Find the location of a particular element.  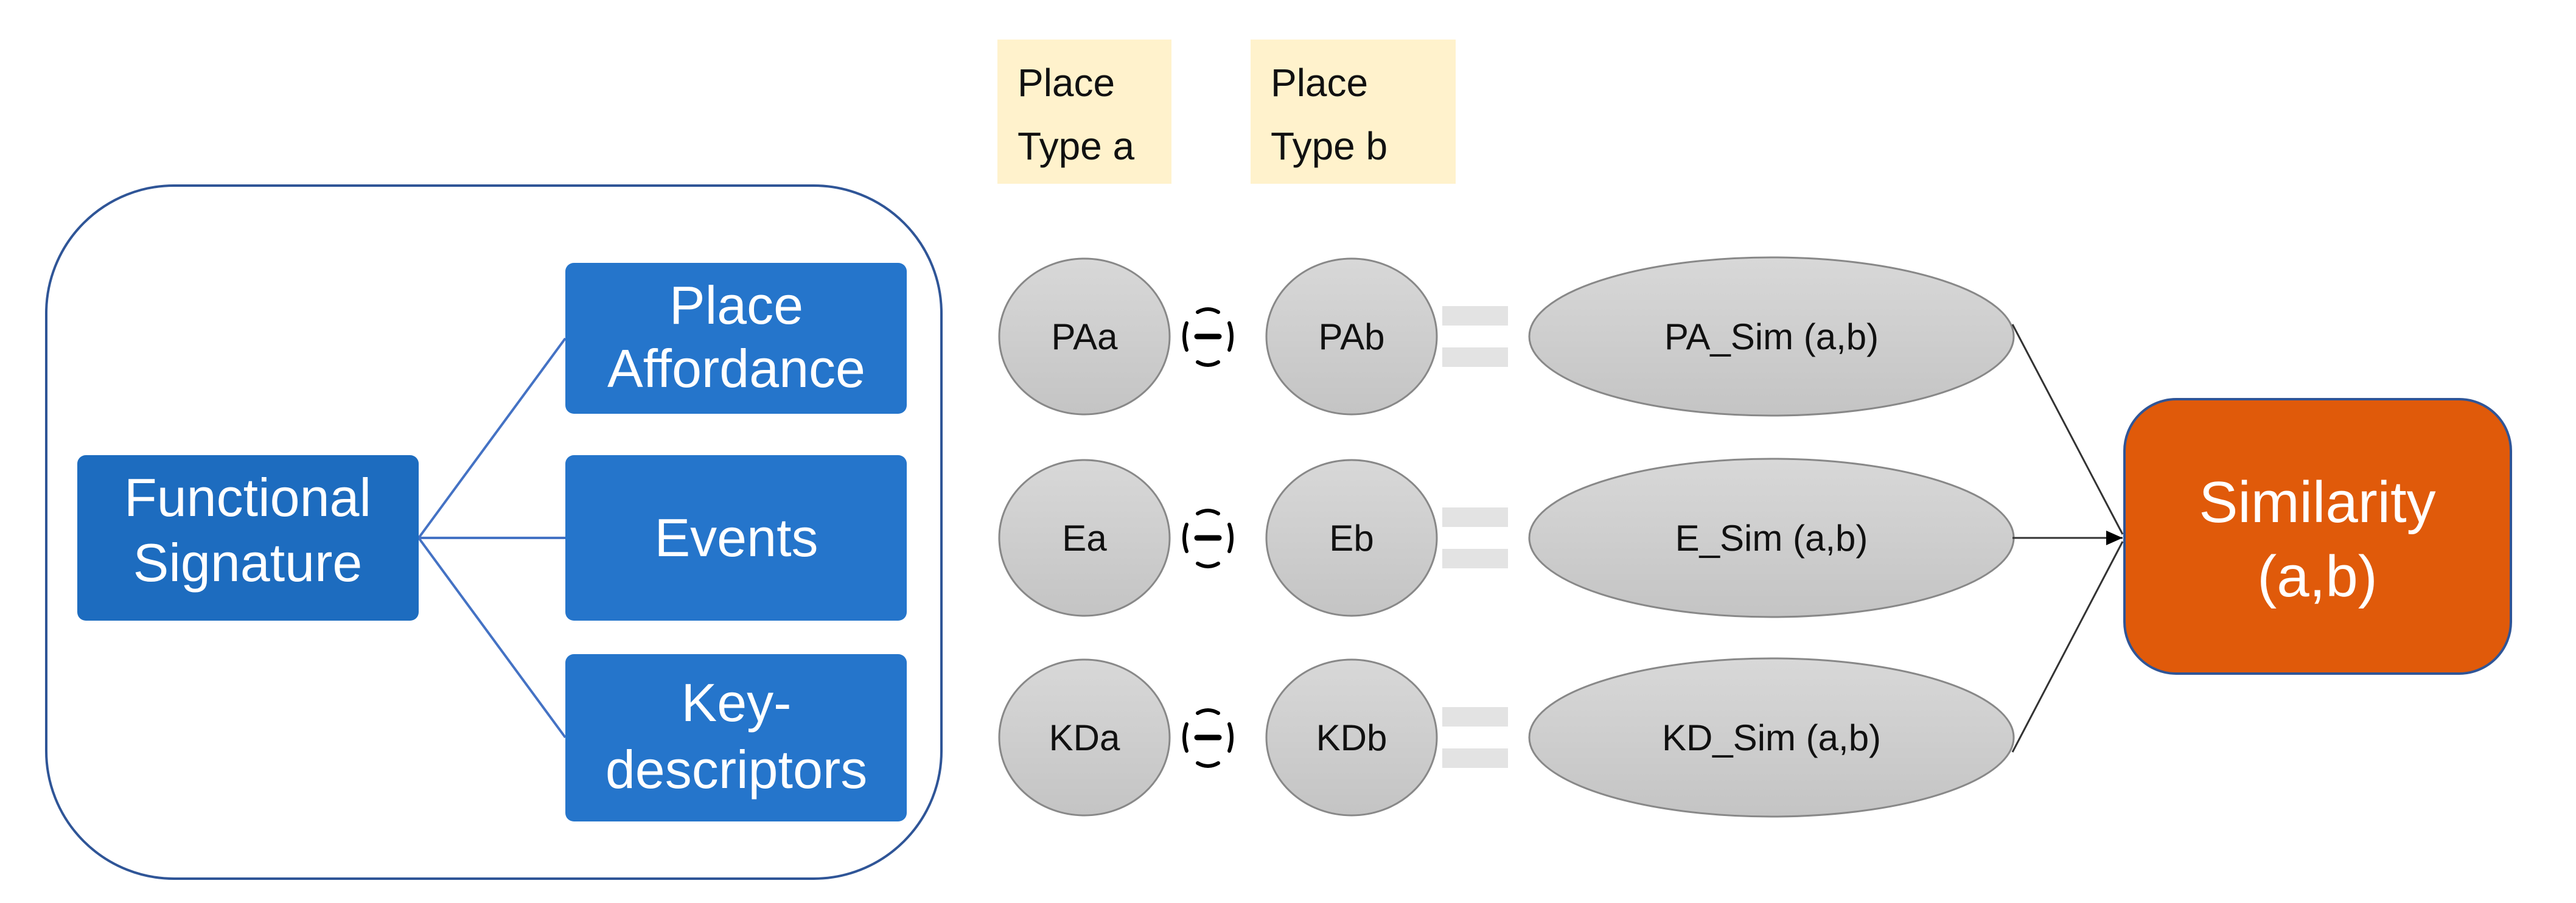

node-label: KDb is located at coordinates (1351, 737).